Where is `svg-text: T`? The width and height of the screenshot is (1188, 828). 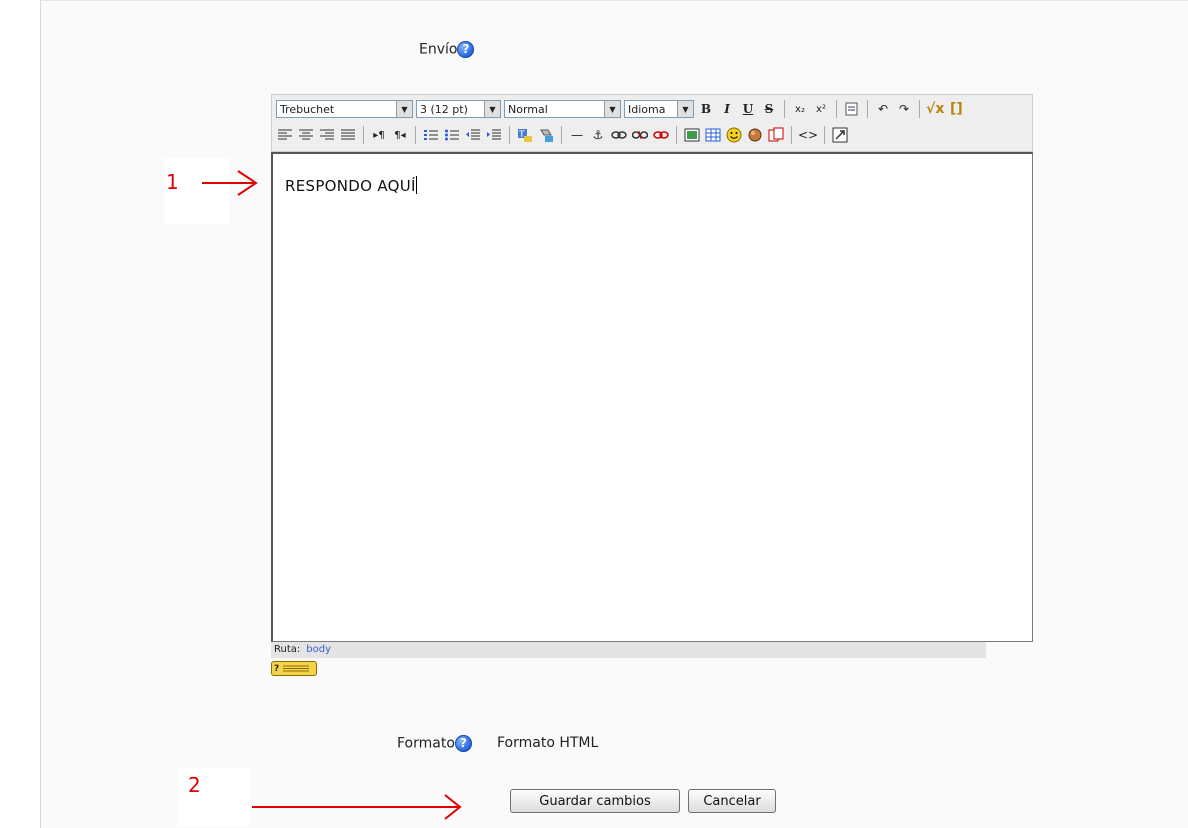
svg-text: T is located at coordinates (521, 135).